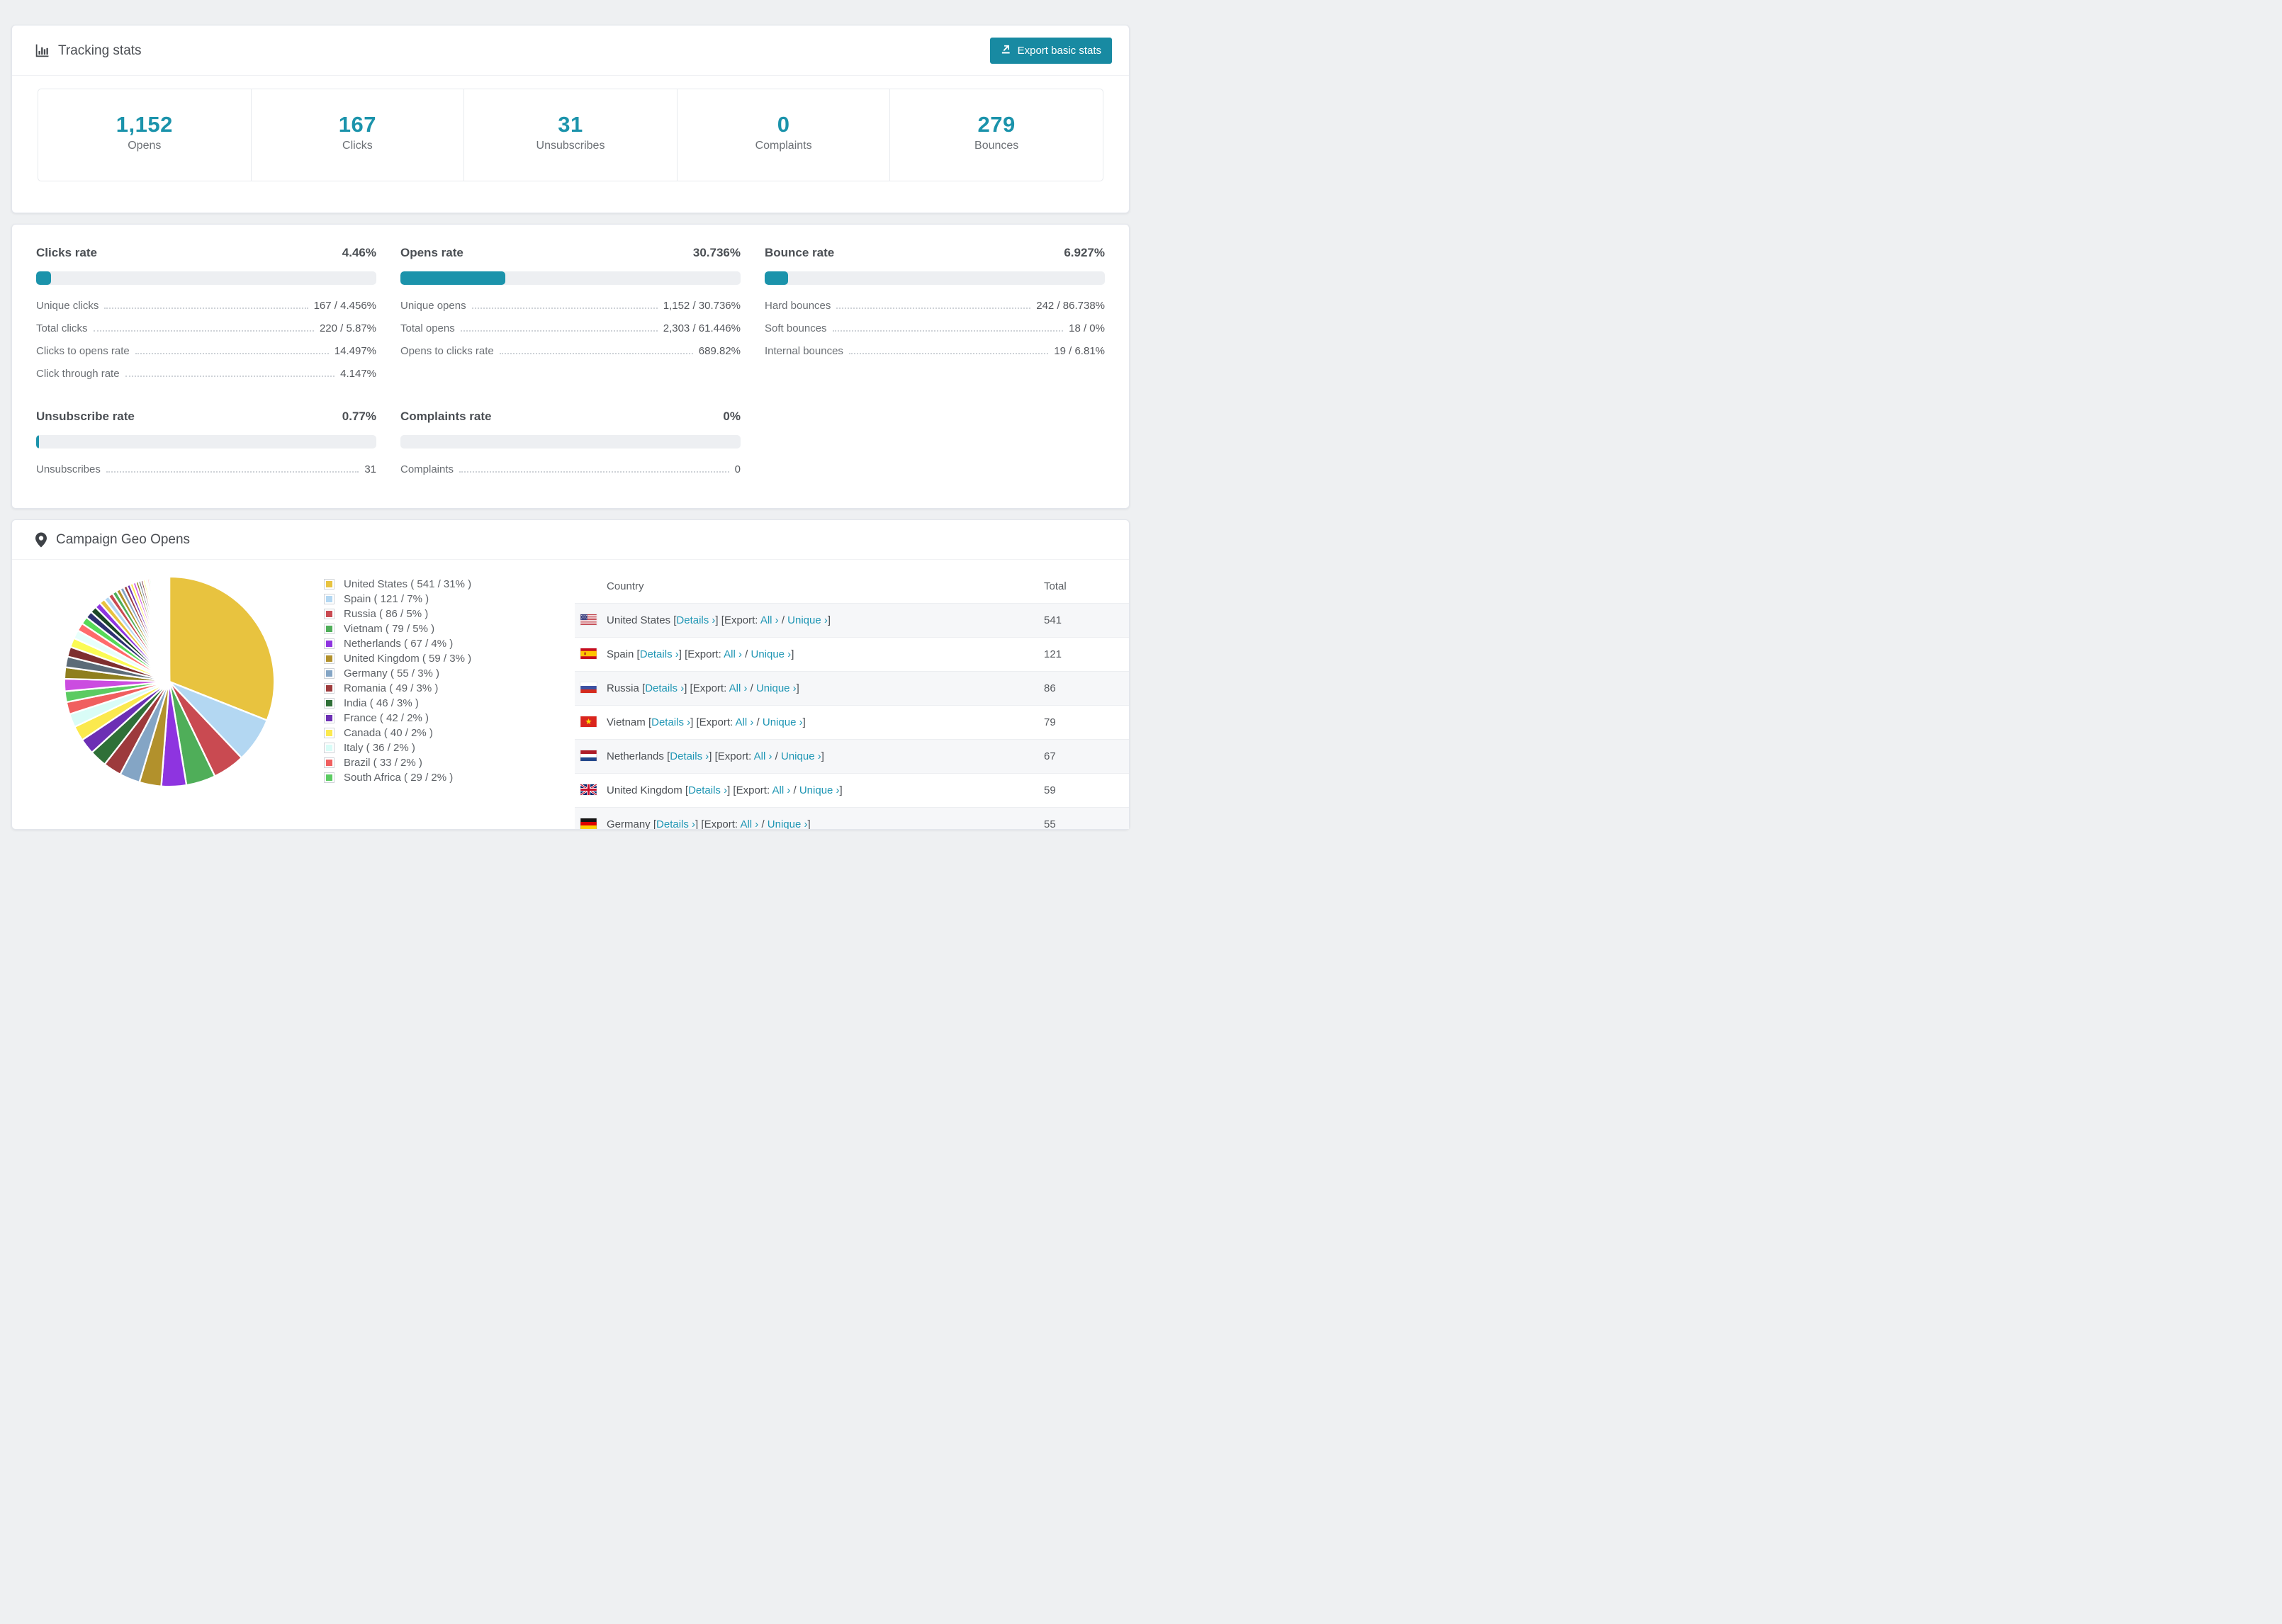 The image size is (2282, 1624). I want to click on legend-label: Italy ( 36 / 2% ), so click(380, 748).